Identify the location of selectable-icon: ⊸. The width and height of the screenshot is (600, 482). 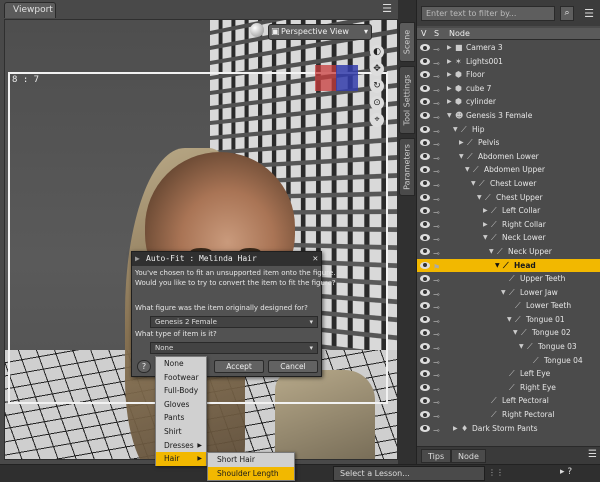
(436, 431).